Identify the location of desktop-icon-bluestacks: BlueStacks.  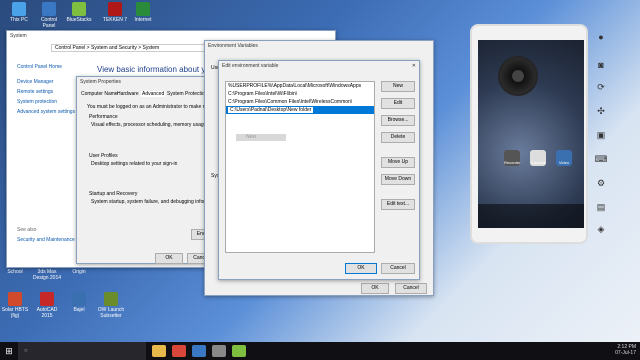
(79, 12).